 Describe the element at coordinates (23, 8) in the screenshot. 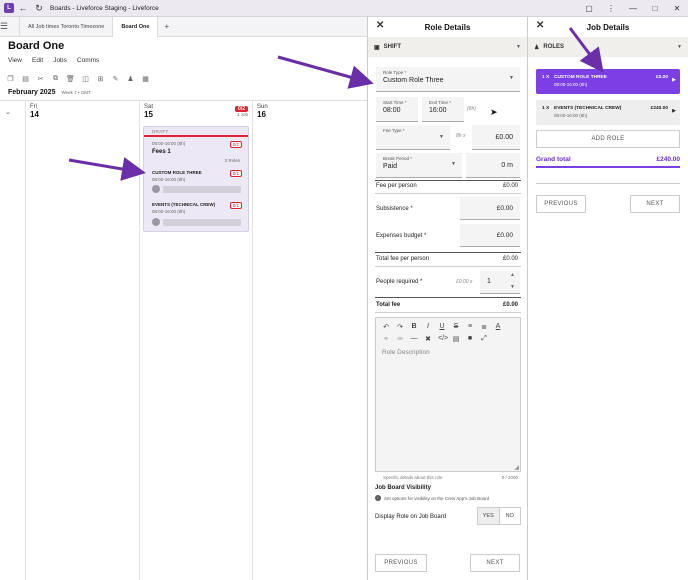

I see `back-arrow-icon: ←` at that location.